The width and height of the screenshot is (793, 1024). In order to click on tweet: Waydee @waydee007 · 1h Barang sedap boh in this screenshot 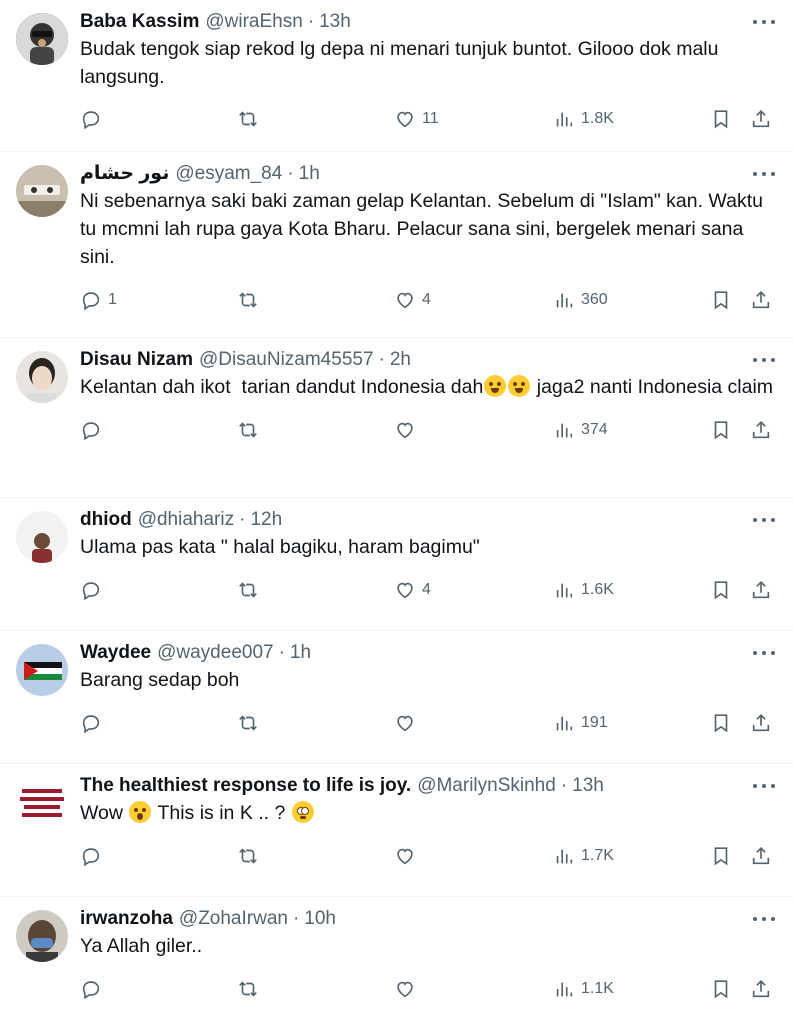, I will do `click(396, 697)`.